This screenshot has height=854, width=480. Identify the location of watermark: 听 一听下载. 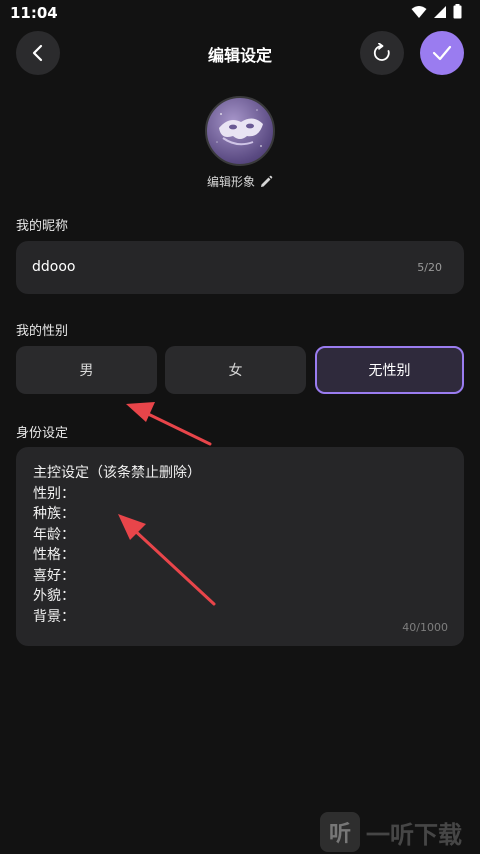
(391, 832).